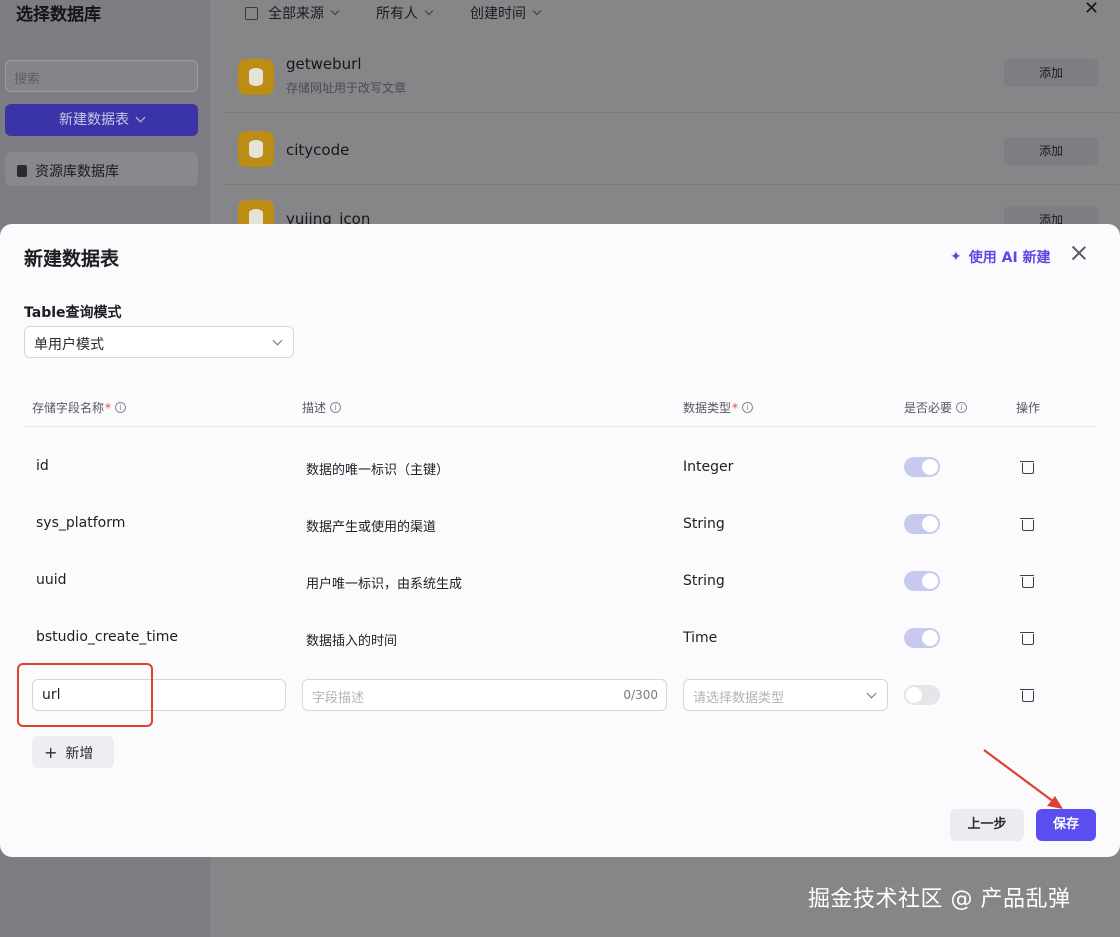  What do you see at coordinates (69, 345) in the screenshot?
I see `mode-select-value: 单用户模式` at bounding box center [69, 345].